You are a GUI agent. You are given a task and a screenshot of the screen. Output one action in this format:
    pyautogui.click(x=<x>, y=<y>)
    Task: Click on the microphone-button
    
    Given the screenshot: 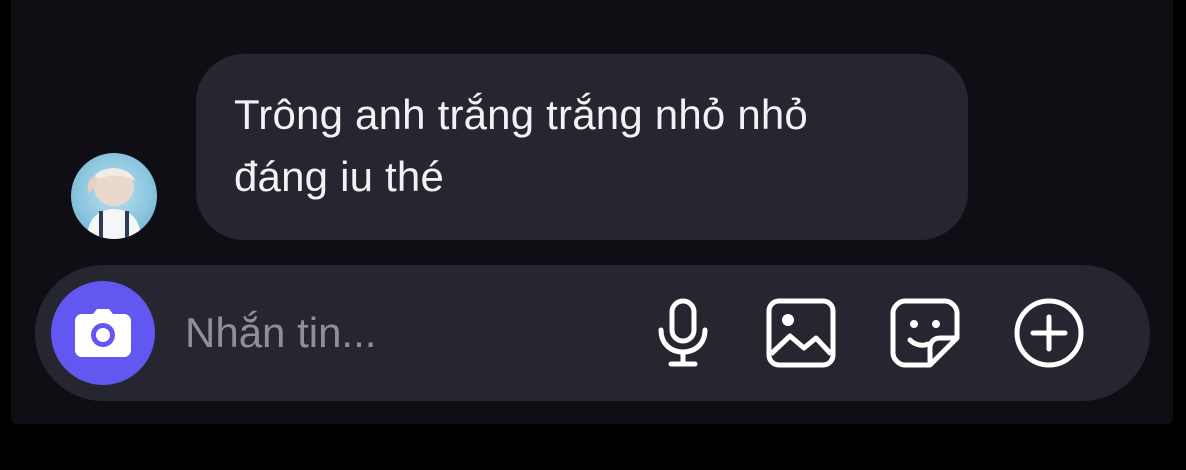 What is the action you would take?
    pyautogui.click(x=683, y=333)
    